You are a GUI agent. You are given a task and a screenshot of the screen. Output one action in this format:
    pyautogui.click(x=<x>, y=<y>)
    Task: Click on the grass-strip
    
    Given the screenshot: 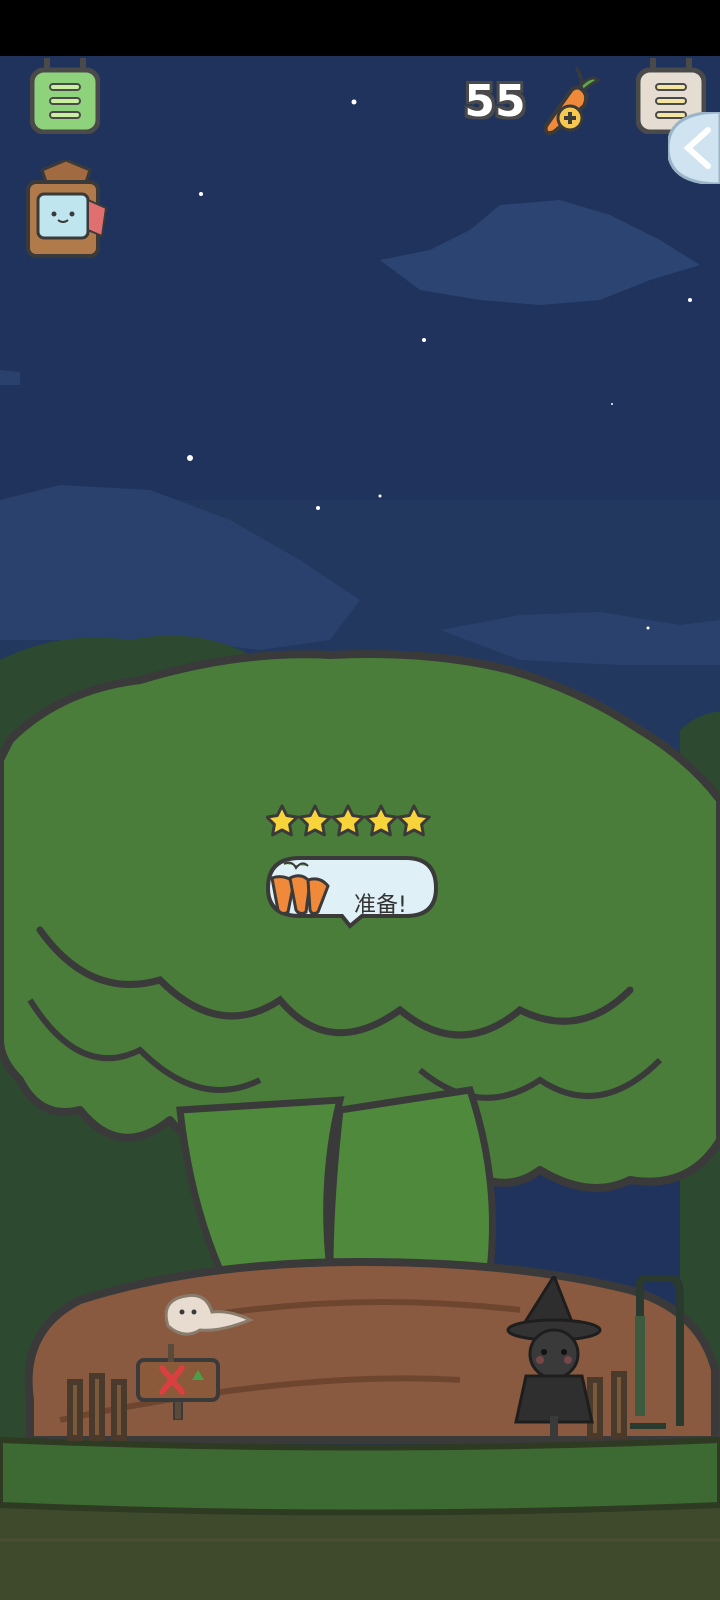 What is the action you would take?
    pyautogui.click(x=360, y=1476)
    